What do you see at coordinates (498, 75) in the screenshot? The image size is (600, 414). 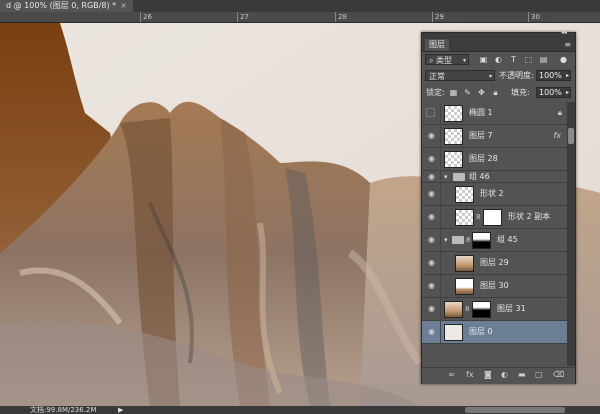 I see `blend-row: 正常 ▾ 不透明度: 100% ▸` at bounding box center [498, 75].